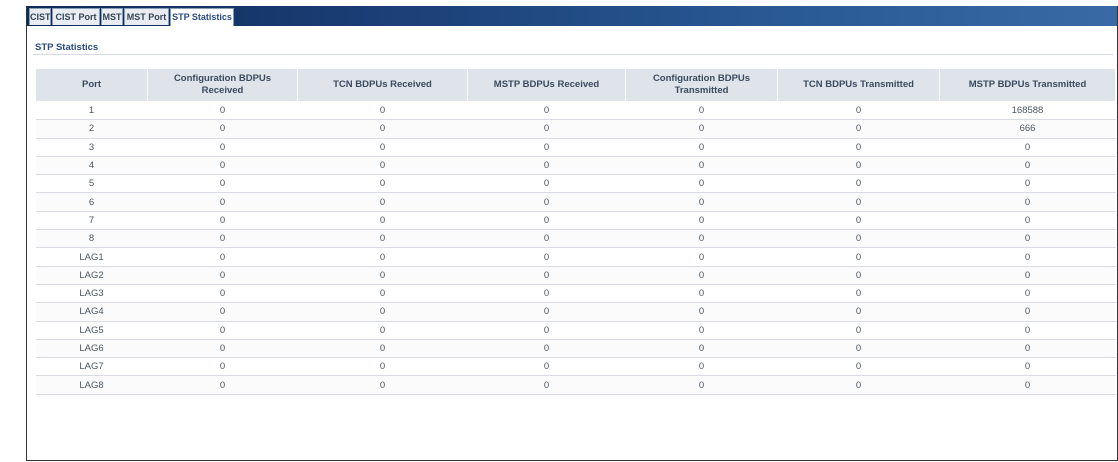 The height and width of the screenshot is (462, 1118). What do you see at coordinates (573, 54) in the screenshot?
I see `section-divider` at bounding box center [573, 54].